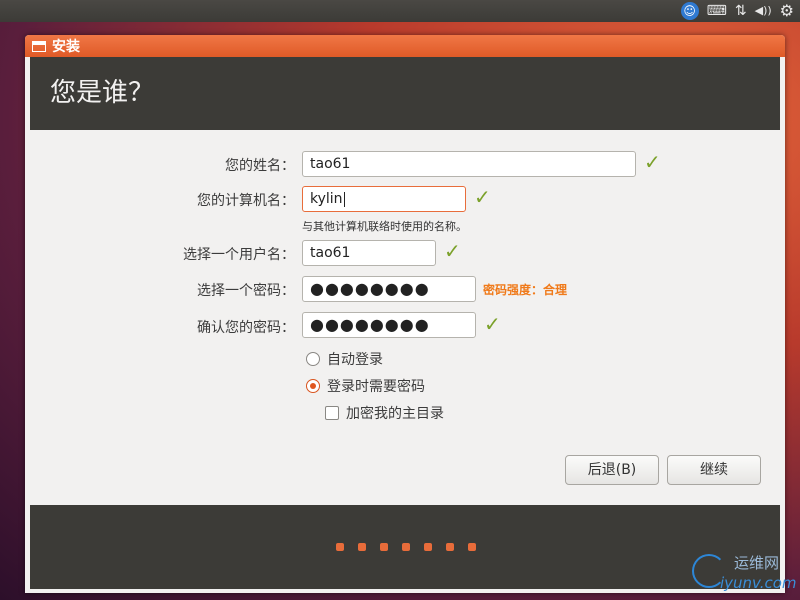 The height and width of the screenshot is (600, 800). What do you see at coordinates (757, 563) in the screenshot?
I see `watermark-cn: 运维网` at bounding box center [757, 563].